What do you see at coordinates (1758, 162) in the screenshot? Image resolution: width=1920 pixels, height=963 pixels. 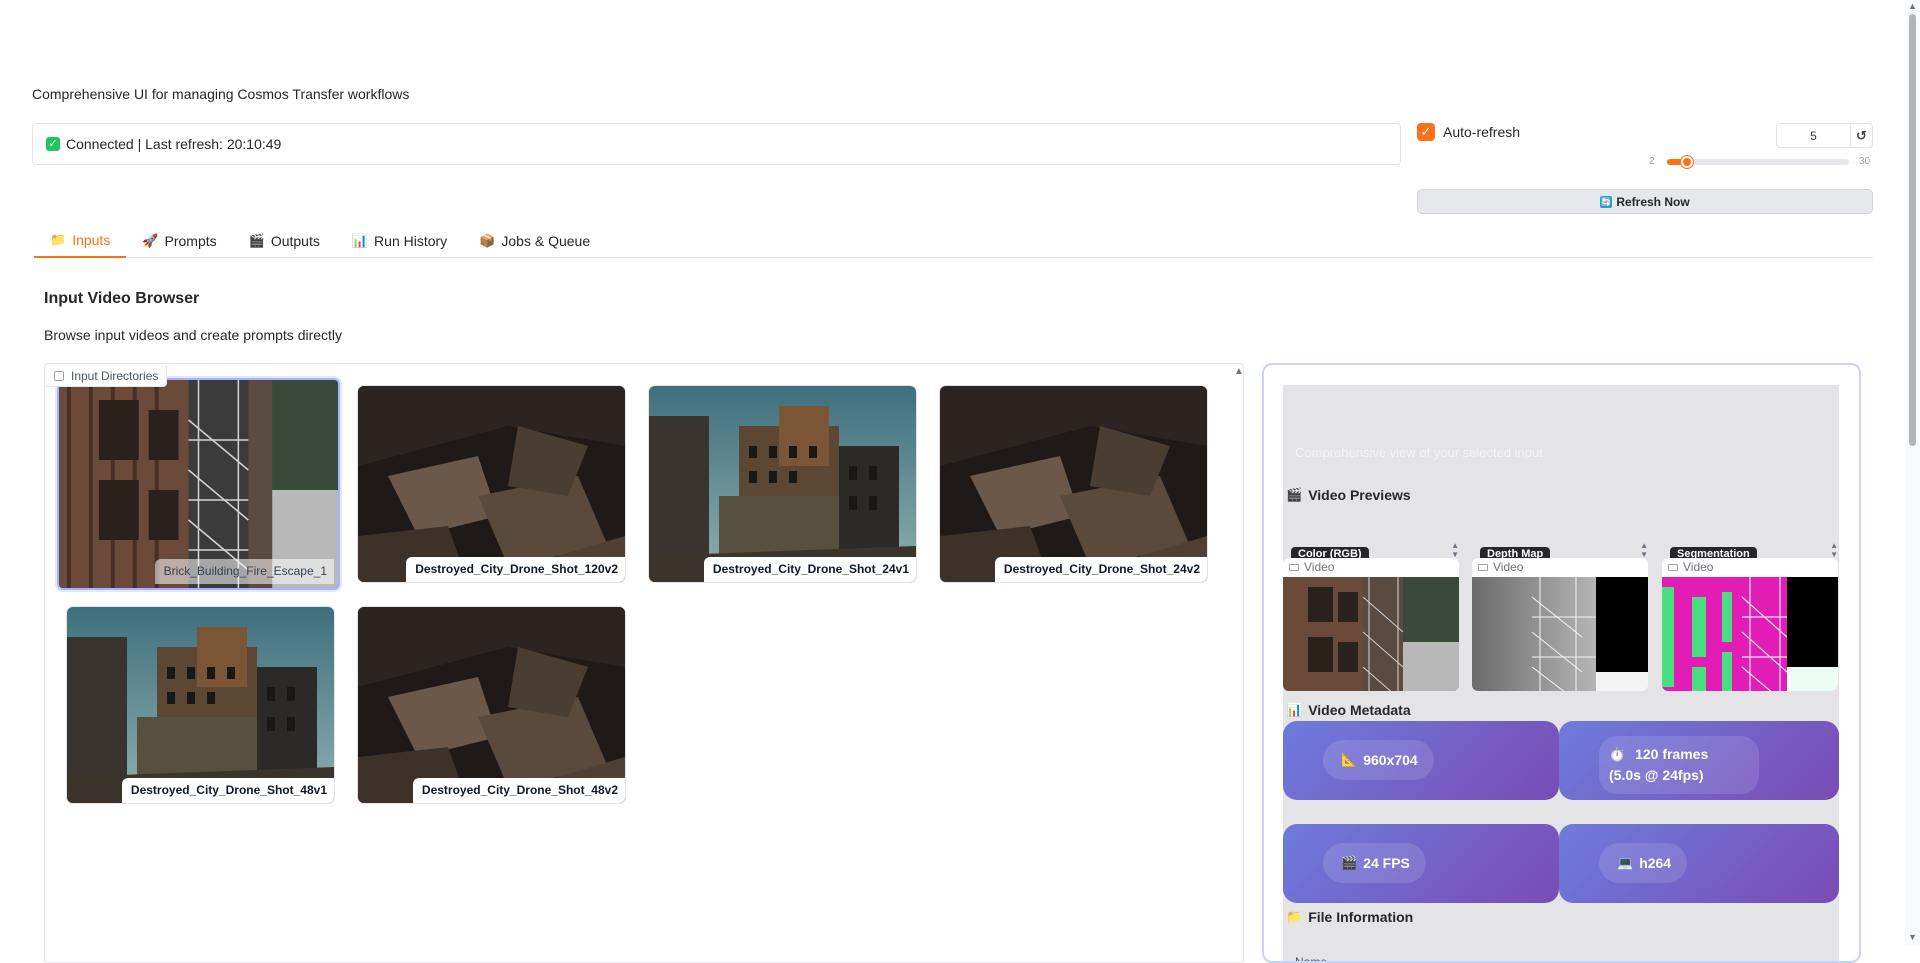 I see `refresh-interval-slider` at bounding box center [1758, 162].